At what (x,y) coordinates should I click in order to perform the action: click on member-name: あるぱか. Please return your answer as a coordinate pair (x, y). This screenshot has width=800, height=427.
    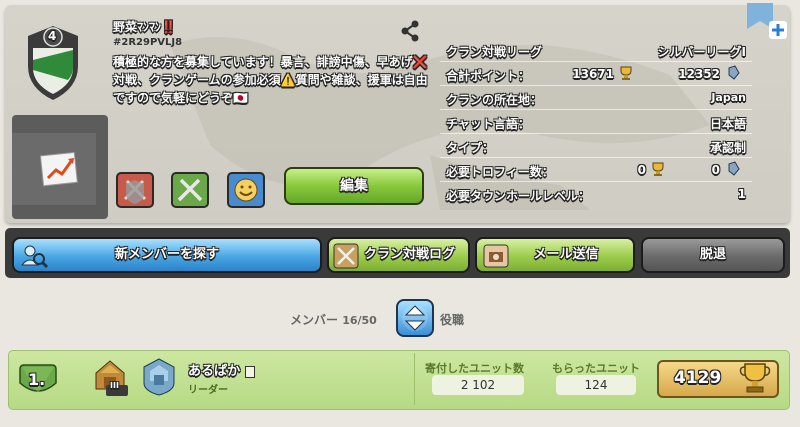
    Looking at the image, I should click on (221, 369).